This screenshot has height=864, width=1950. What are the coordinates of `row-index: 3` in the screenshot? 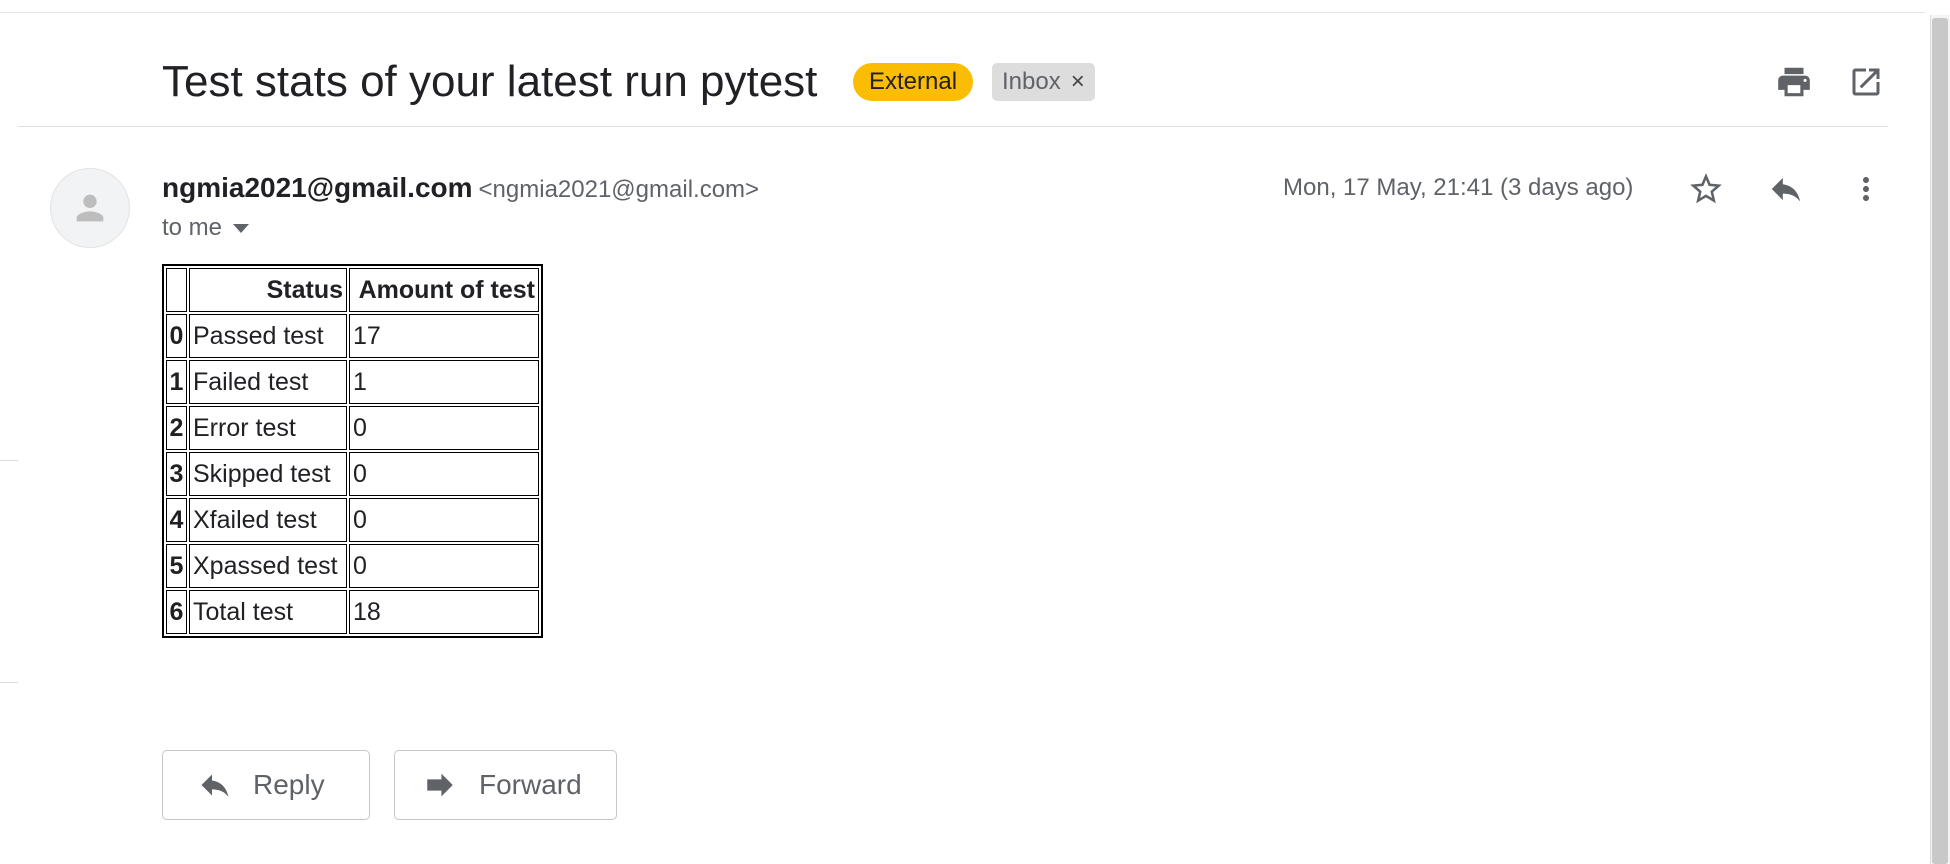 It's located at (176, 474).